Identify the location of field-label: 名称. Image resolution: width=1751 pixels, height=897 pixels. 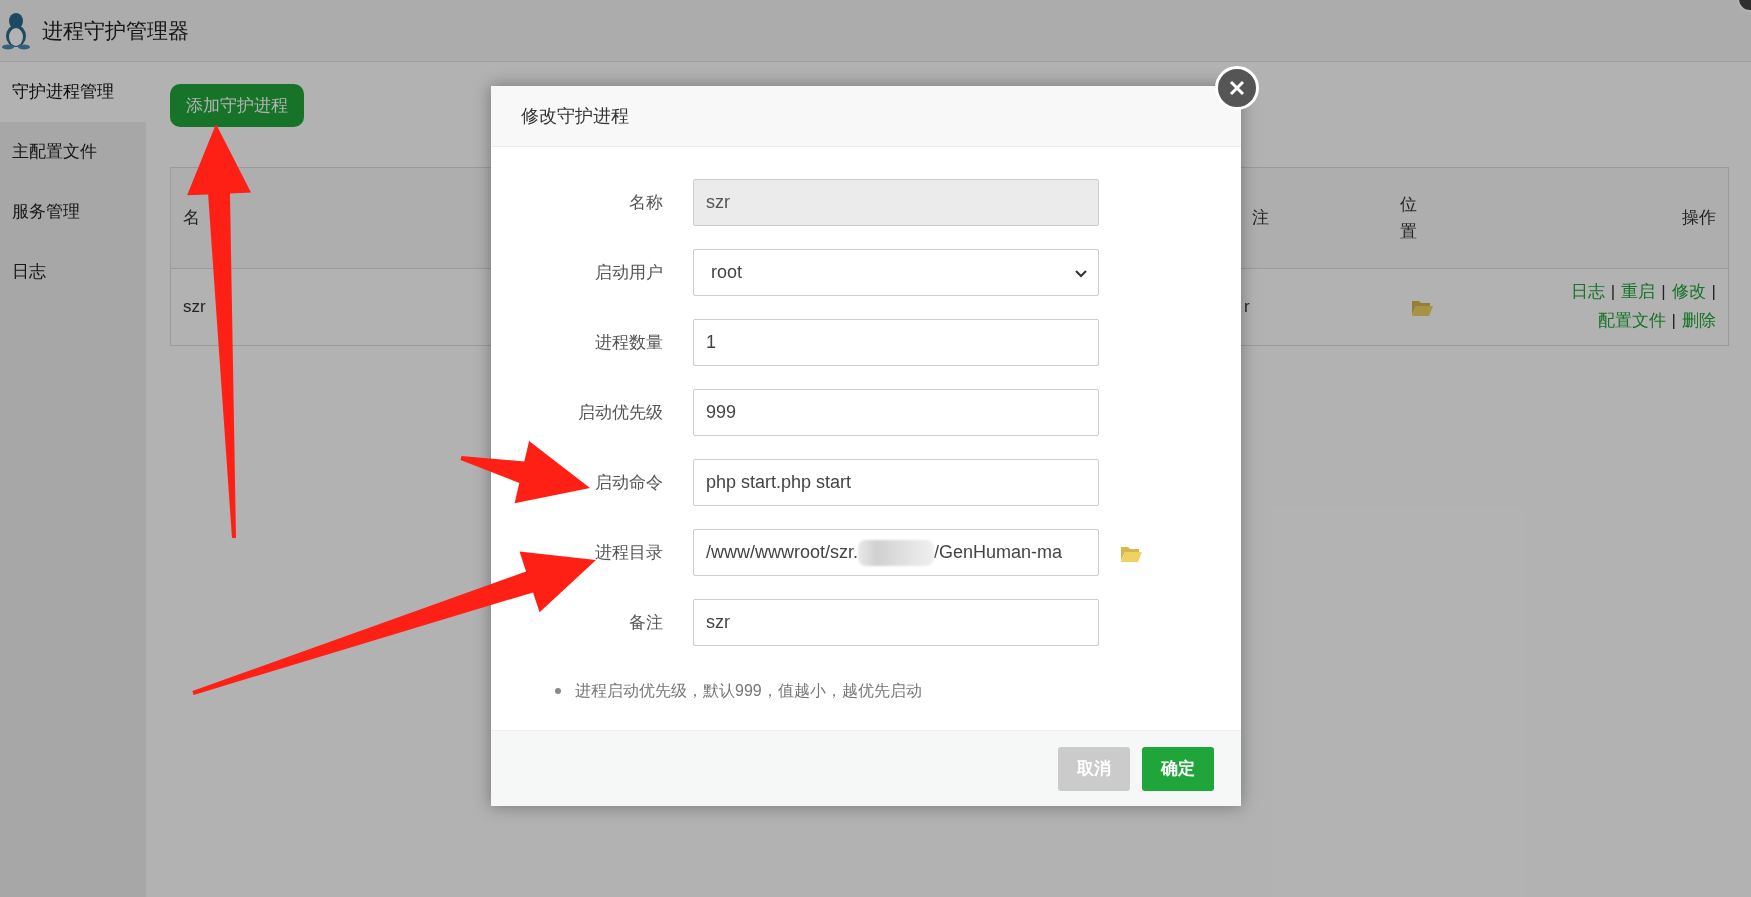
(646, 202).